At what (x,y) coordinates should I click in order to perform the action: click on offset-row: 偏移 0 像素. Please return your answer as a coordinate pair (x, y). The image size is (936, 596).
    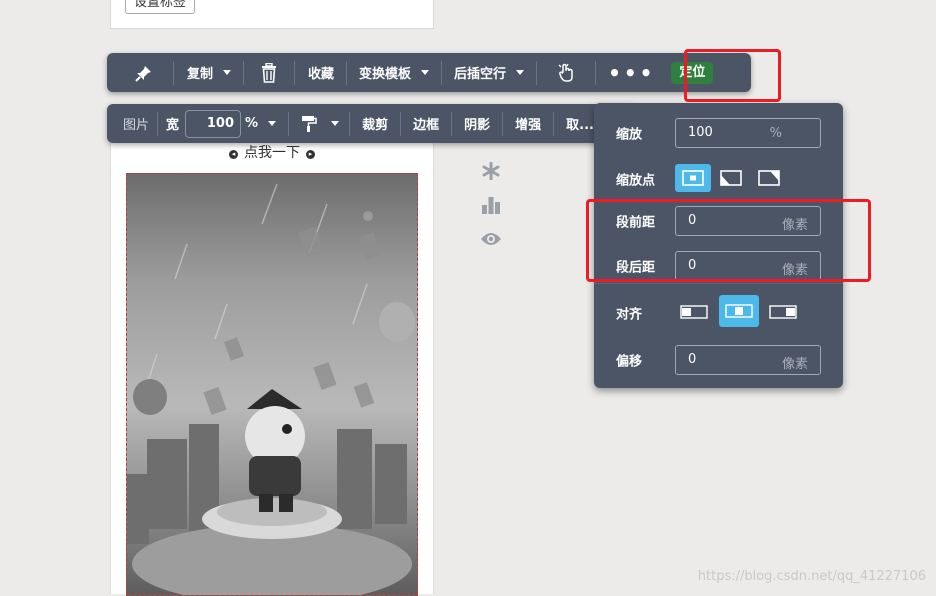
    Looking at the image, I should click on (718, 360).